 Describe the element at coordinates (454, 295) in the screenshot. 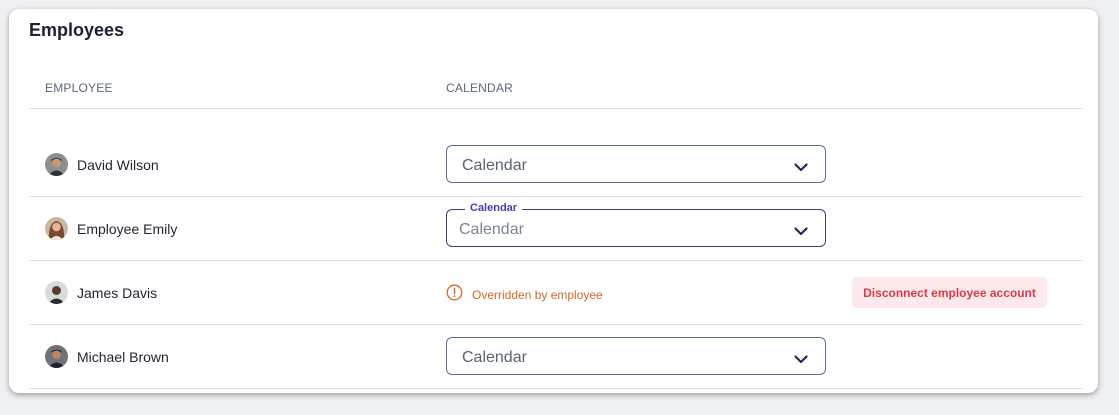

I see `alert-circle-icon` at that location.